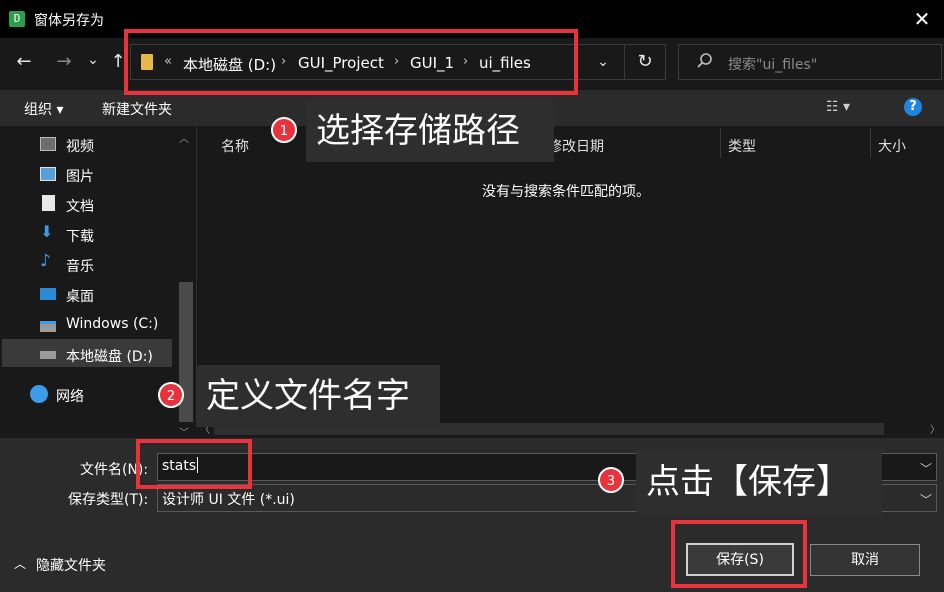  Describe the element at coordinates (645, 62) in the screenshot. I see `refresh-icon: ↻` at that location.